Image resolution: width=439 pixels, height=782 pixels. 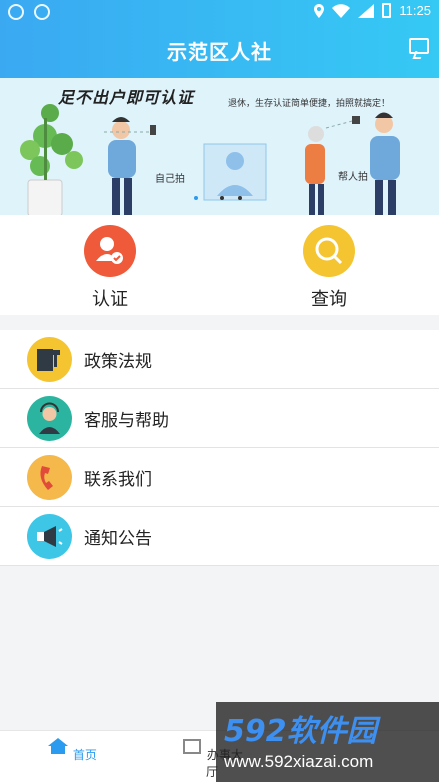 What do you see at coordinates (353, 177) in the screenshot?
I see `banner-caption-help: 帮人拍` at bounding box center [353, 177].